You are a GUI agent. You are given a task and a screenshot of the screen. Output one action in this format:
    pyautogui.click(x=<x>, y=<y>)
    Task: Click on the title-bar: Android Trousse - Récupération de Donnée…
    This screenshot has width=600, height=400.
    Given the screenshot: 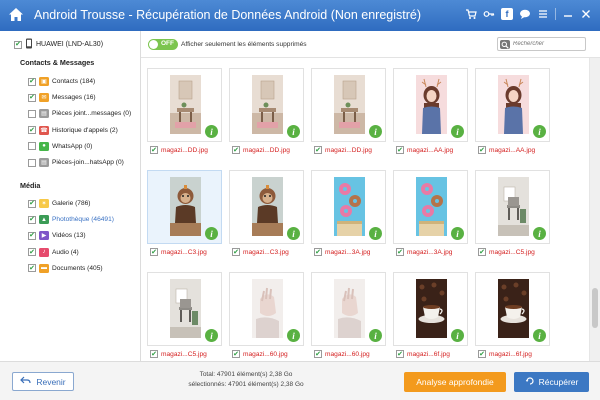 What is the action you would take?
    pyautogui.click(x=300, y=15)
    